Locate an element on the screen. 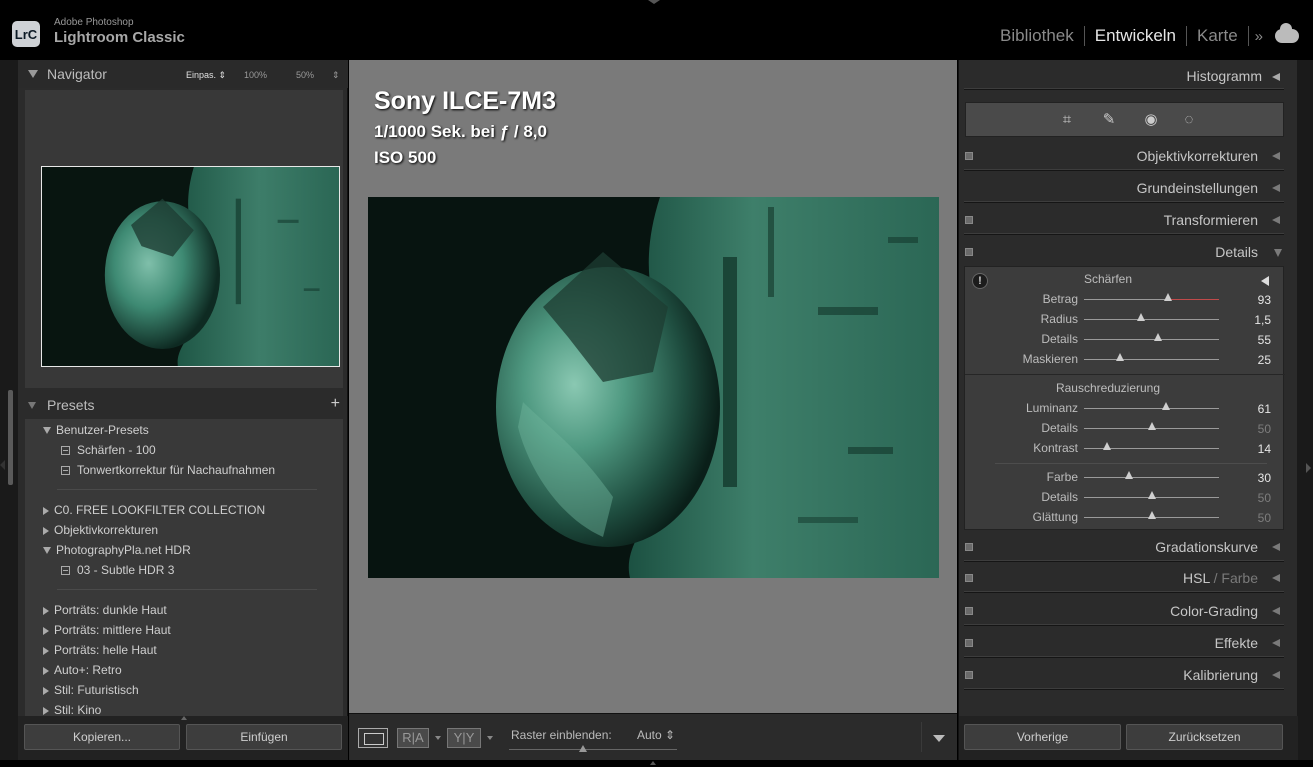 The height and width of the screenshot is (767, 1313). sharpen-toggle-icon is located at coordinates (1265, 281).